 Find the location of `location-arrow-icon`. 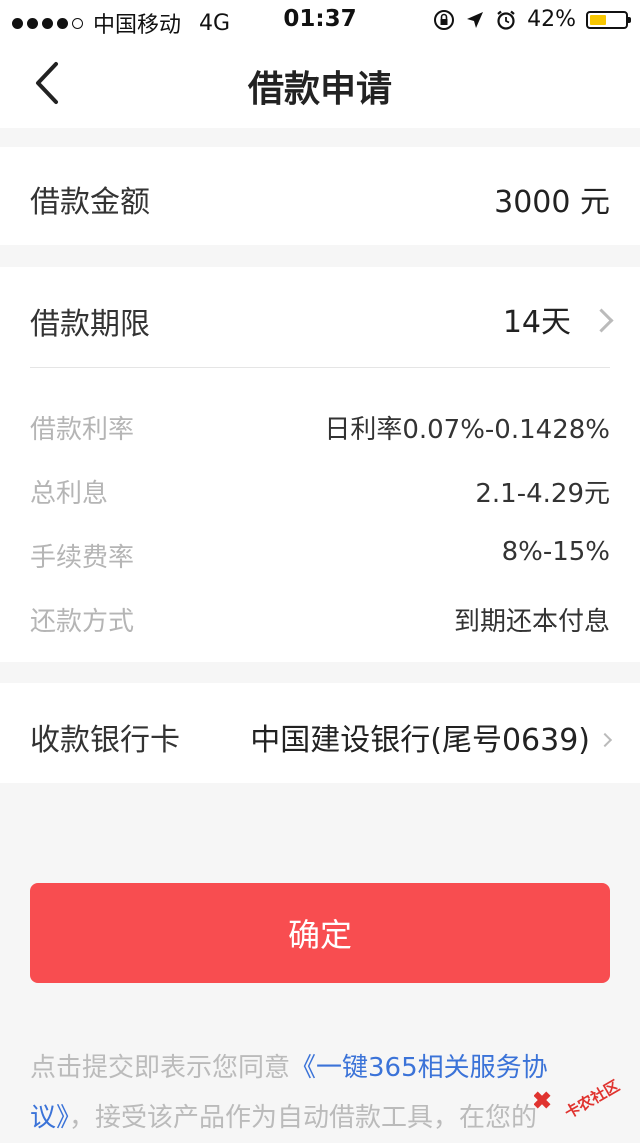

location-arrow-icon is located at coordinates (475, 19).